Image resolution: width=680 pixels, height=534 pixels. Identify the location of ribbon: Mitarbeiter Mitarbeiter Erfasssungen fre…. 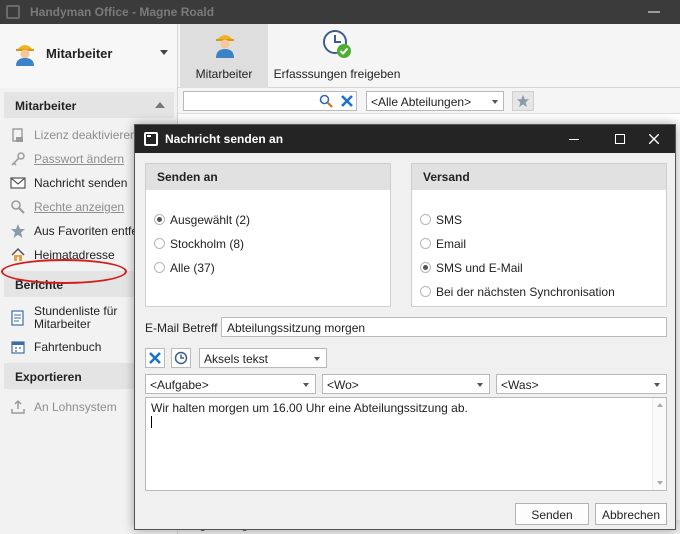
(340, 56).